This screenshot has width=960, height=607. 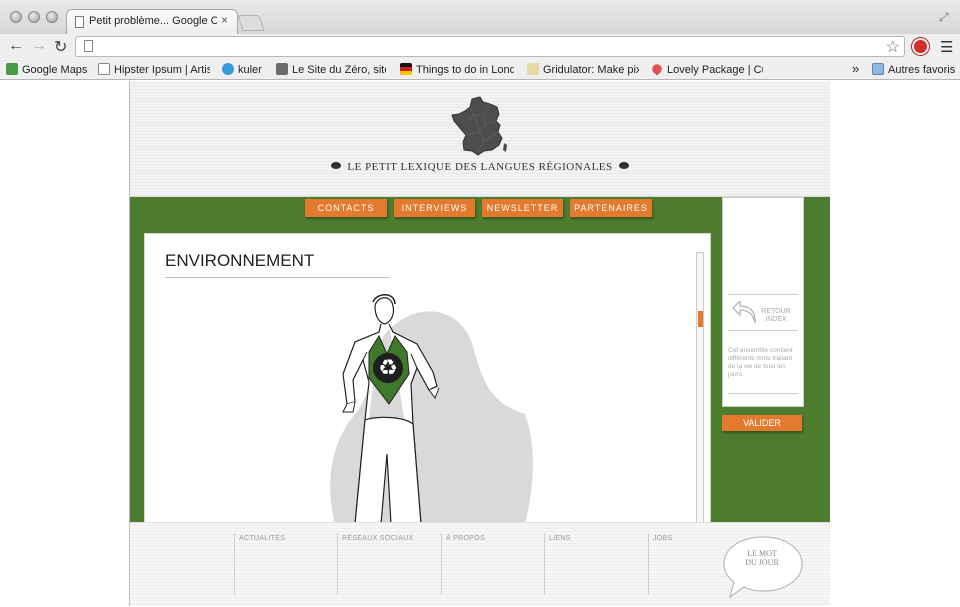 What do you see at coordinates (457, 69) in the screenshot?
I see `bookmark-things-to-do: Things to do in Lond` at bounding box center [457, 69].